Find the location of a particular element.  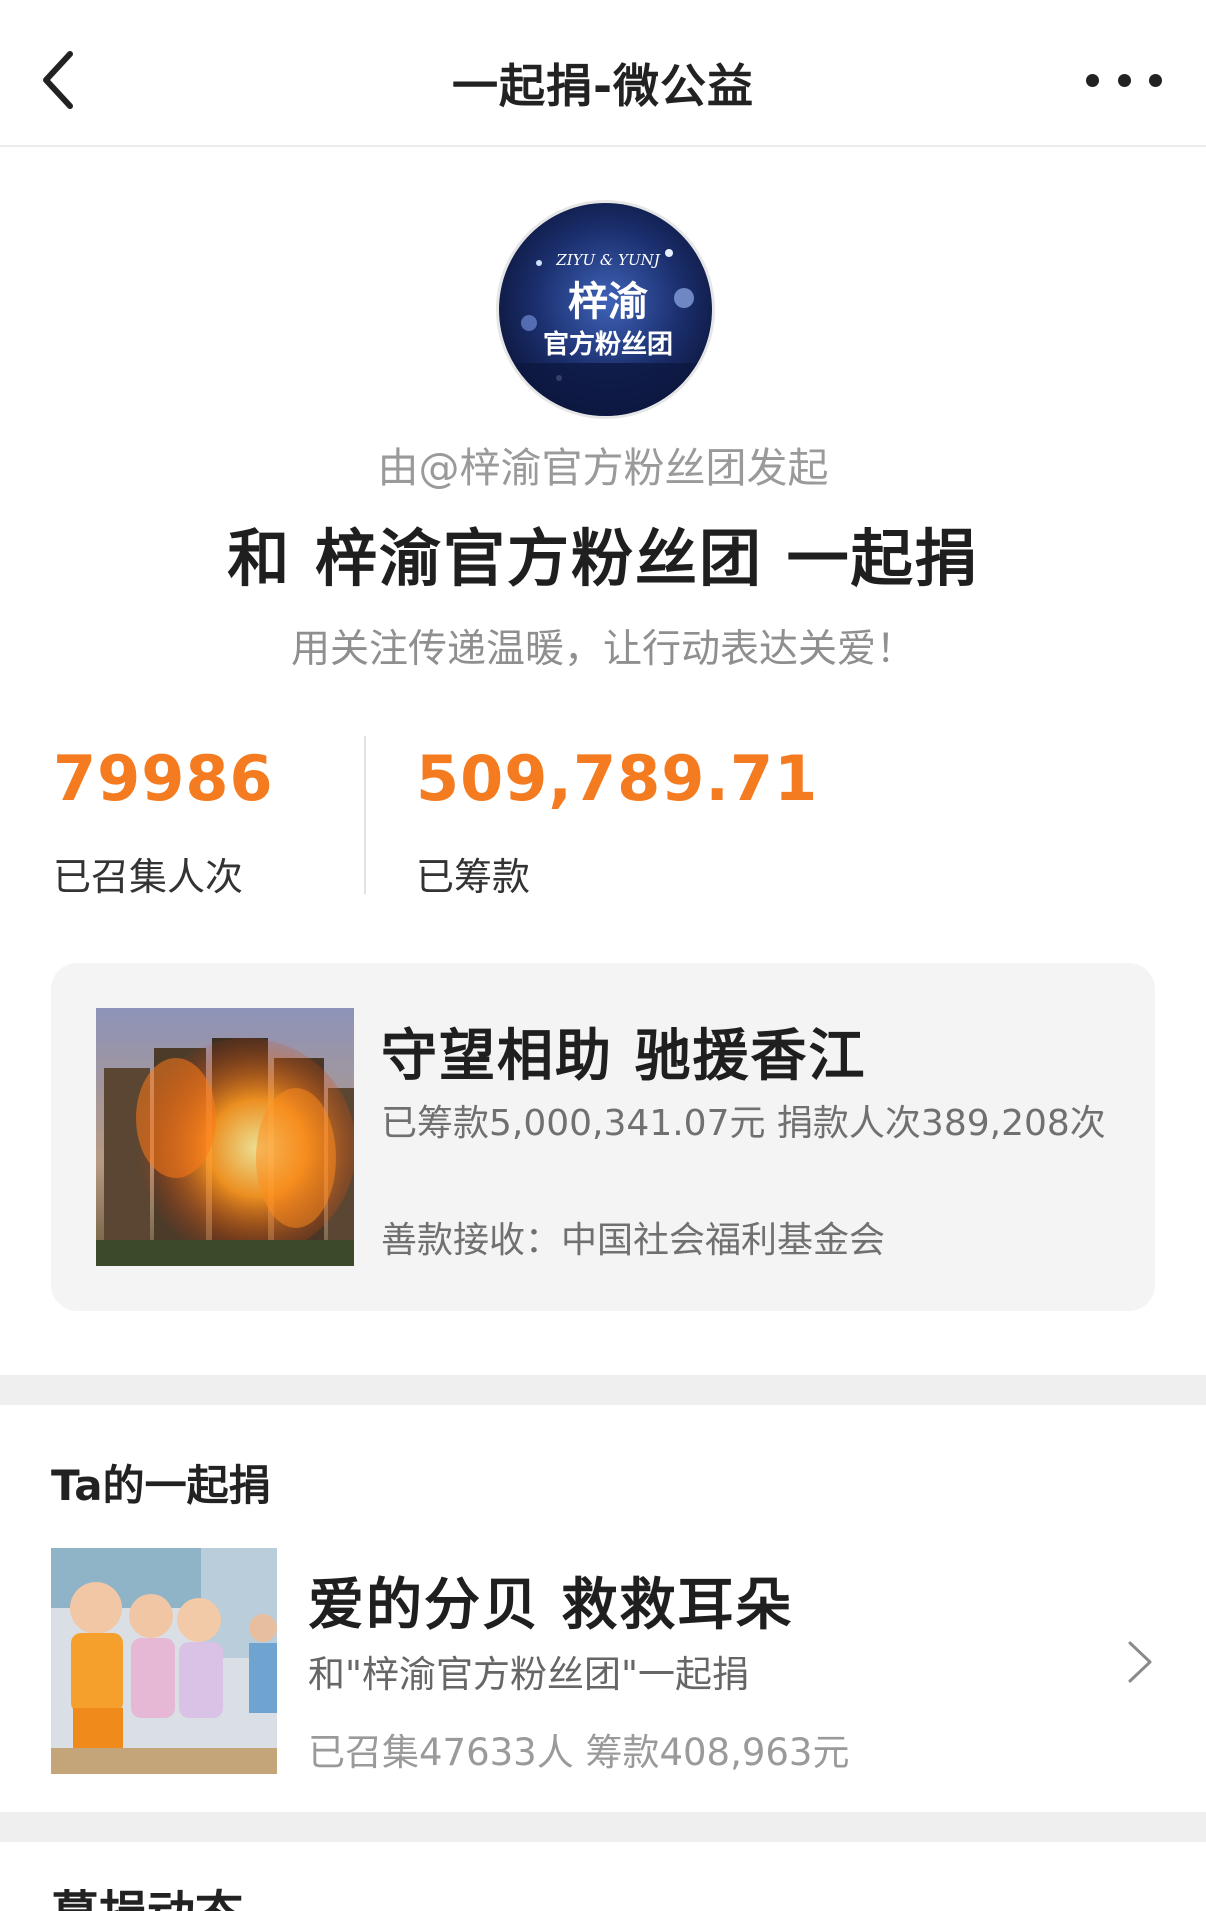

avatar-image: ZIYU & YUNJ 梓渝 官方粉丝团 is located at coordinates (605, 309).